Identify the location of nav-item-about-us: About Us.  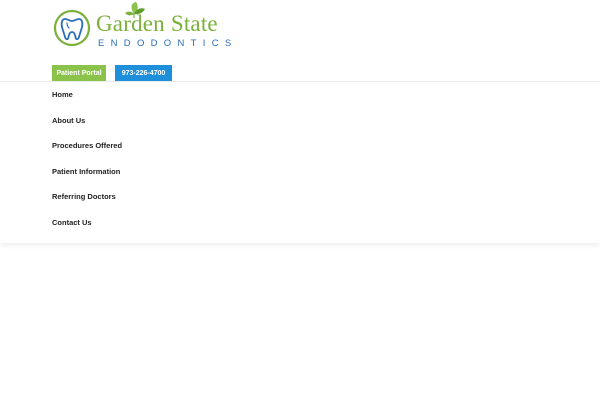
(87, 121).